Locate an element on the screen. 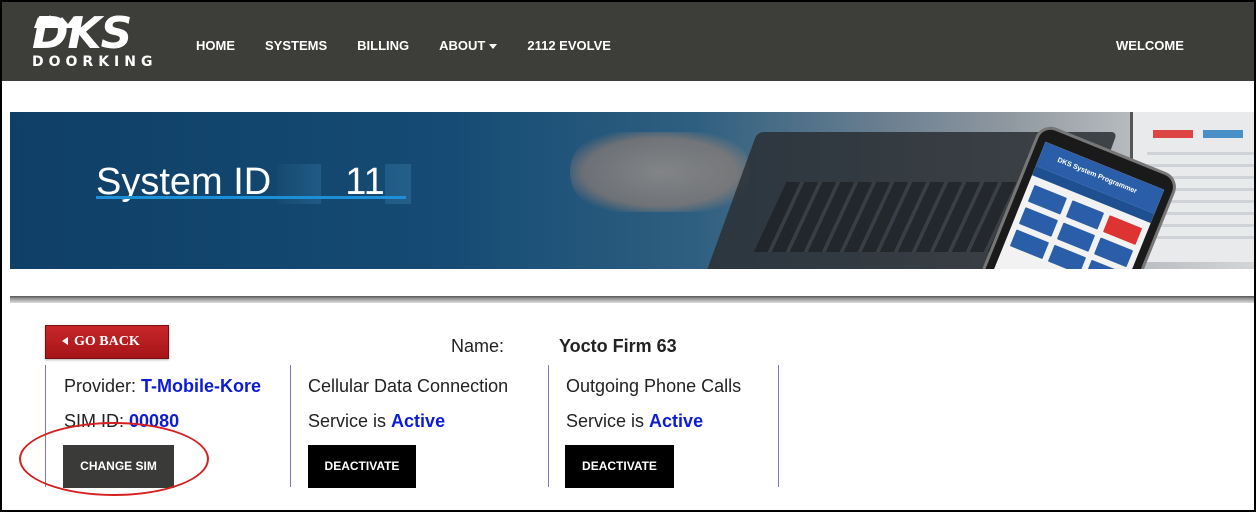 This screenshot has height=512, width=1256. monitor-bar-red is located at coordinates (1173, 134).